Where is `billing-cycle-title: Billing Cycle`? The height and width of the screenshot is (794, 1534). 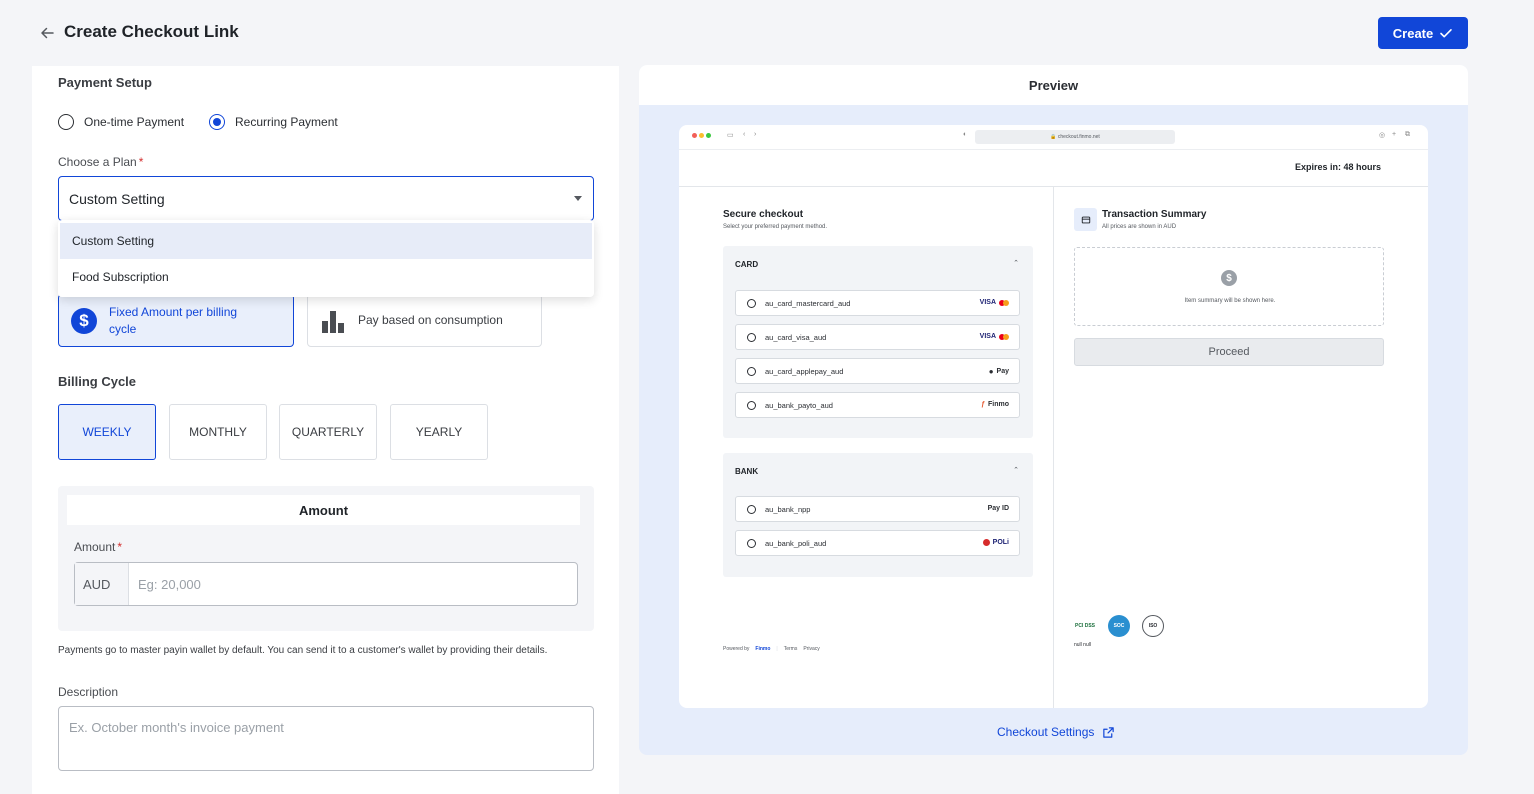 billing-cycle-title: Billing Cycle is located at coordinates (97, 381).